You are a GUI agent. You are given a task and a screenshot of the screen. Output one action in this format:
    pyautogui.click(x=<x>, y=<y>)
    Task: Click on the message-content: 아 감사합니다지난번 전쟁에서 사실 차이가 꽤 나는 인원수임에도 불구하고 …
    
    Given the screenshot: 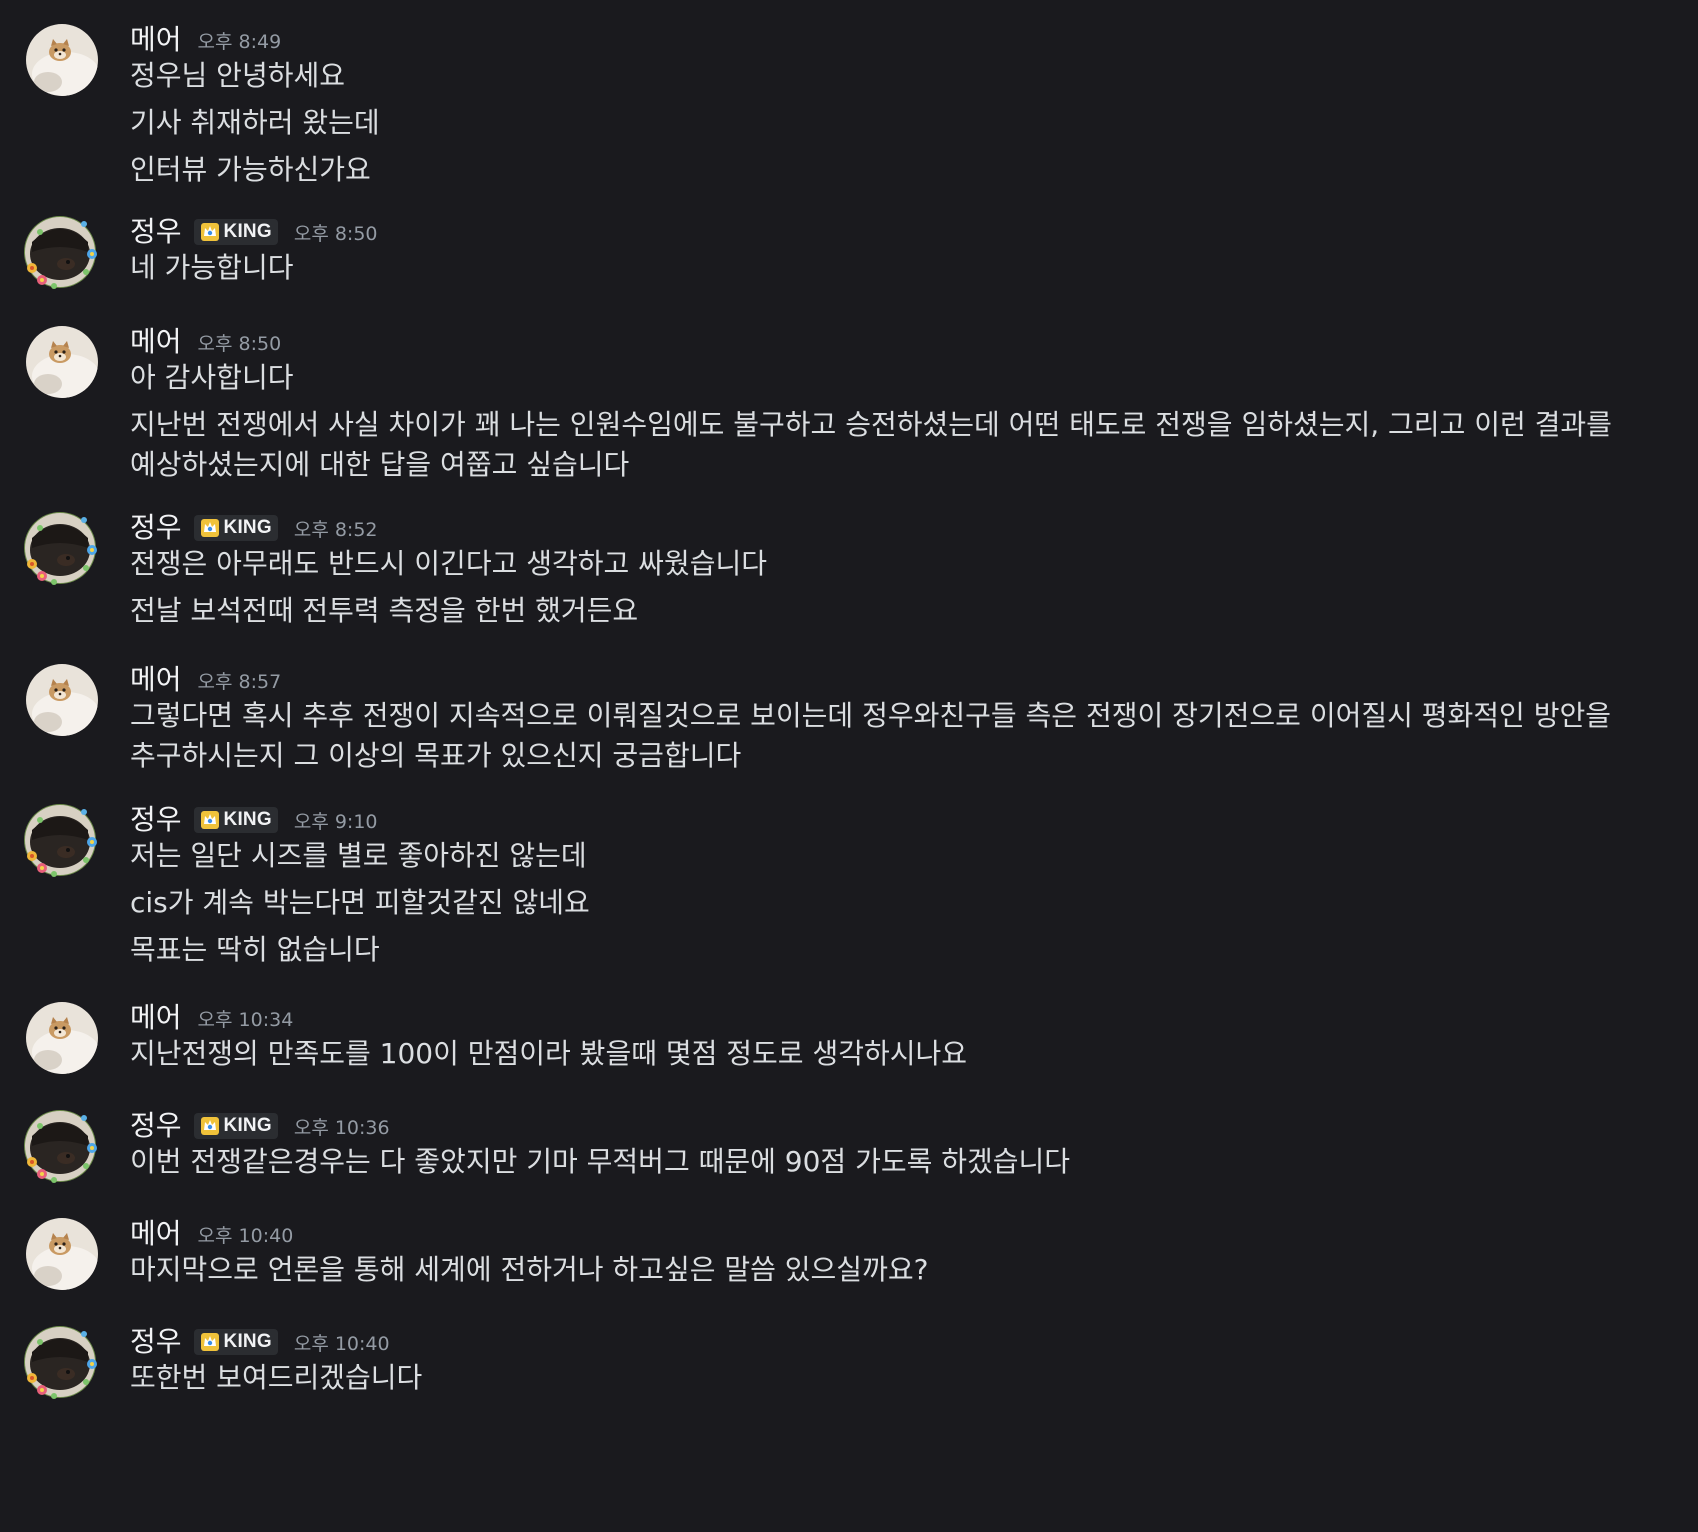 What is the action you would take?
    pyautogui.click(x=900, y=421)
    